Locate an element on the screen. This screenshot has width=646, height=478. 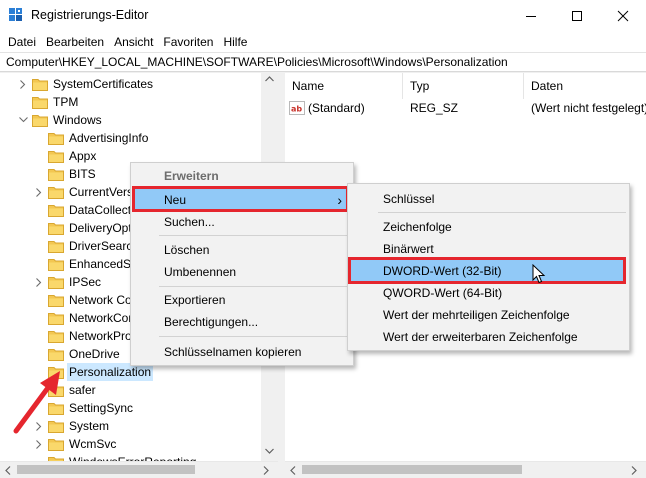
value-data: (Wert nicht festgelegt) is located at coordinates (588, 108).